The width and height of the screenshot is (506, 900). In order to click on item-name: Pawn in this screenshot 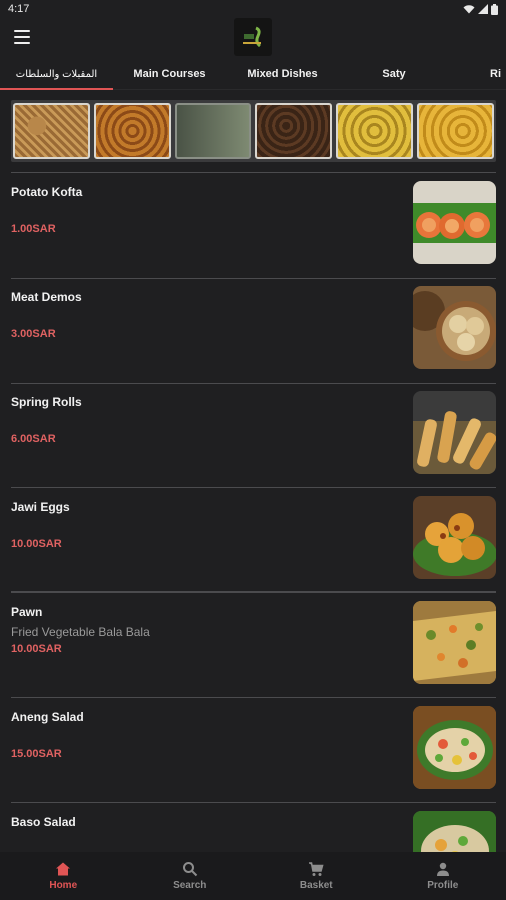, I will do `click(27, 612)`.